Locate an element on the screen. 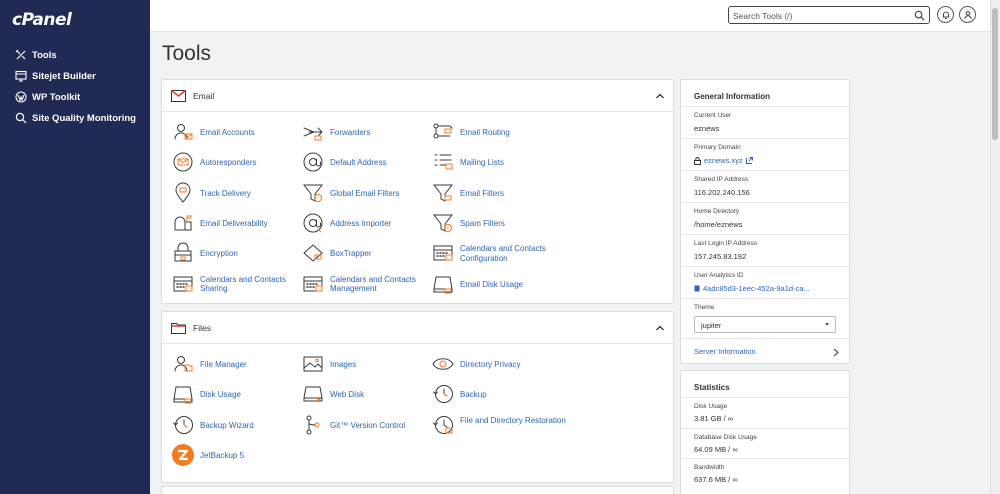 The height and width of the screenshot is (494, 1000). panel-title: General Information is located at coordinates (732, 96).